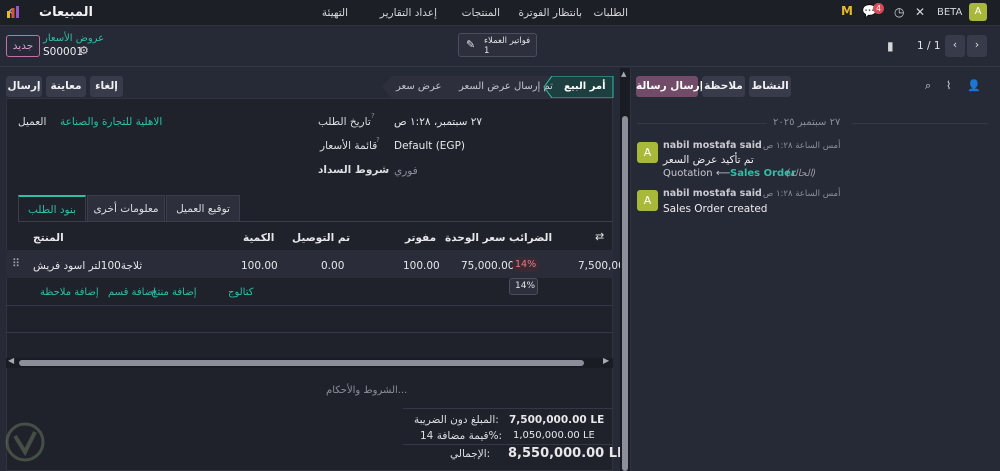  I want to click on status-sent: تم إرسال عرض السعر, so click(506, 86).